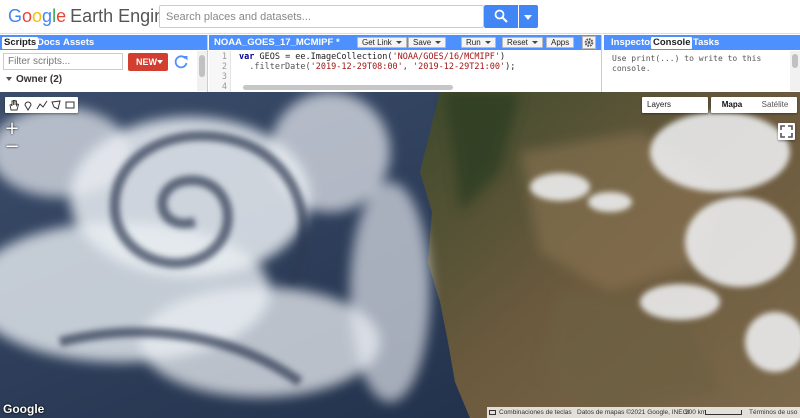 Image resolution: width=800 pixels, height=418 pixels. I want to click on owner-folder: Owner (2), so click(34, 79).